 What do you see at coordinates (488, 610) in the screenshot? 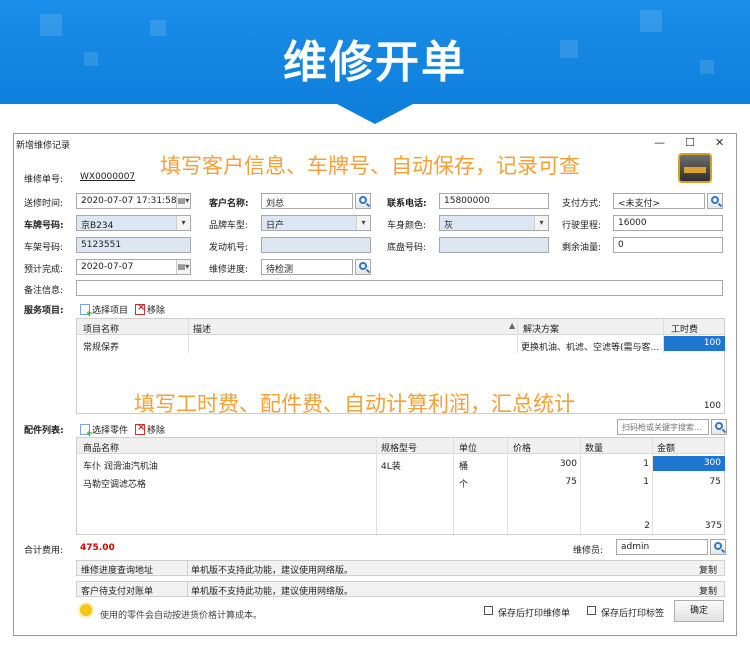
I see `print-order-checkbox` at bounding box center [488, 610].